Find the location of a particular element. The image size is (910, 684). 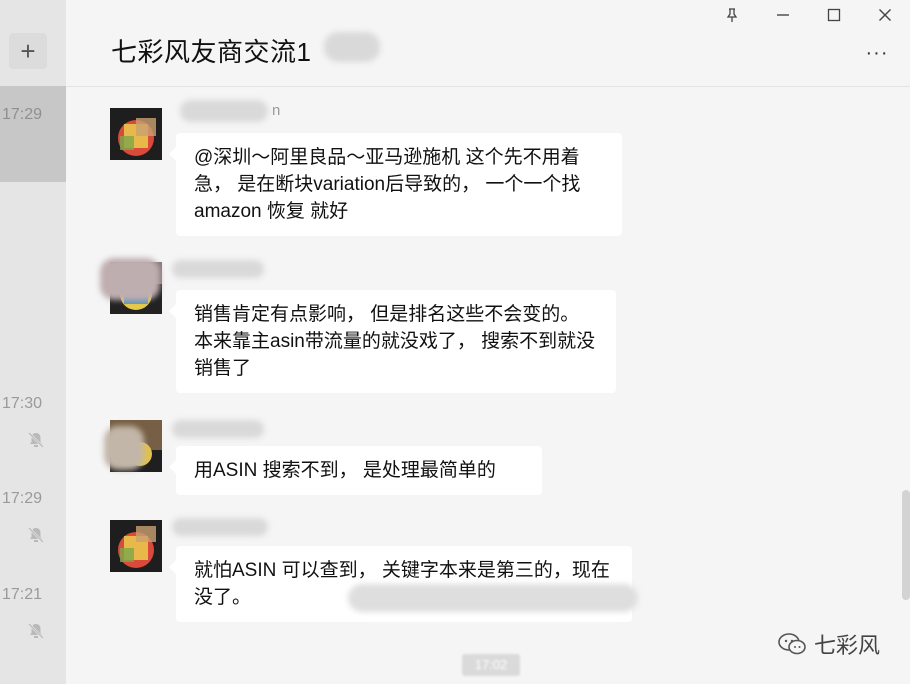

window-controls is located at coordinates (808, 15).